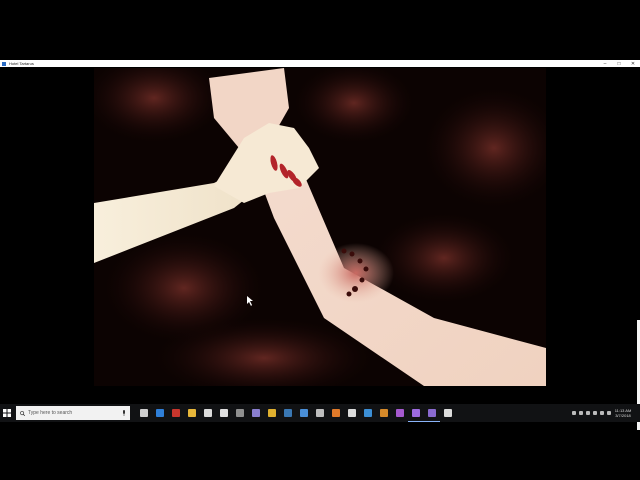 This screenshot has height=480, width=640. Describe the element at coordinates (320, 63) in the screenshot. I see `window-titlebar: Hotel Tartarus – □ ✕` at that location.